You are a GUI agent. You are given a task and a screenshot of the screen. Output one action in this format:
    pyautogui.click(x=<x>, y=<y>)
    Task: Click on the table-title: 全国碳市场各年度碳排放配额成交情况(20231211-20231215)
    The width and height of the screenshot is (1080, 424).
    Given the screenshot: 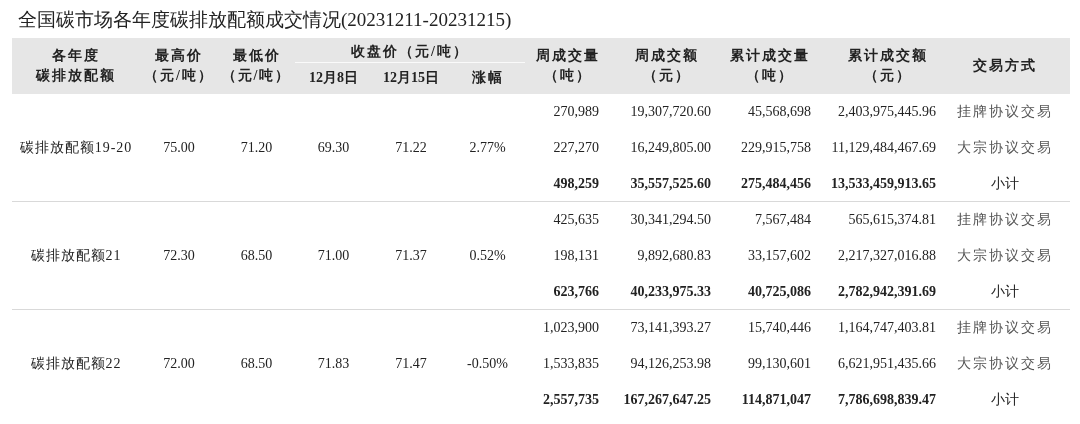 What is the action you would take?
    pyautogui.click(x=265, y=19)
    